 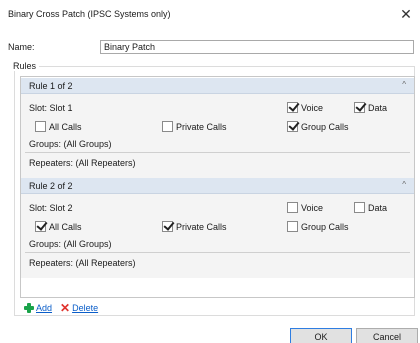 I want to click on name-row: Name:, so click(x=211, y=47).